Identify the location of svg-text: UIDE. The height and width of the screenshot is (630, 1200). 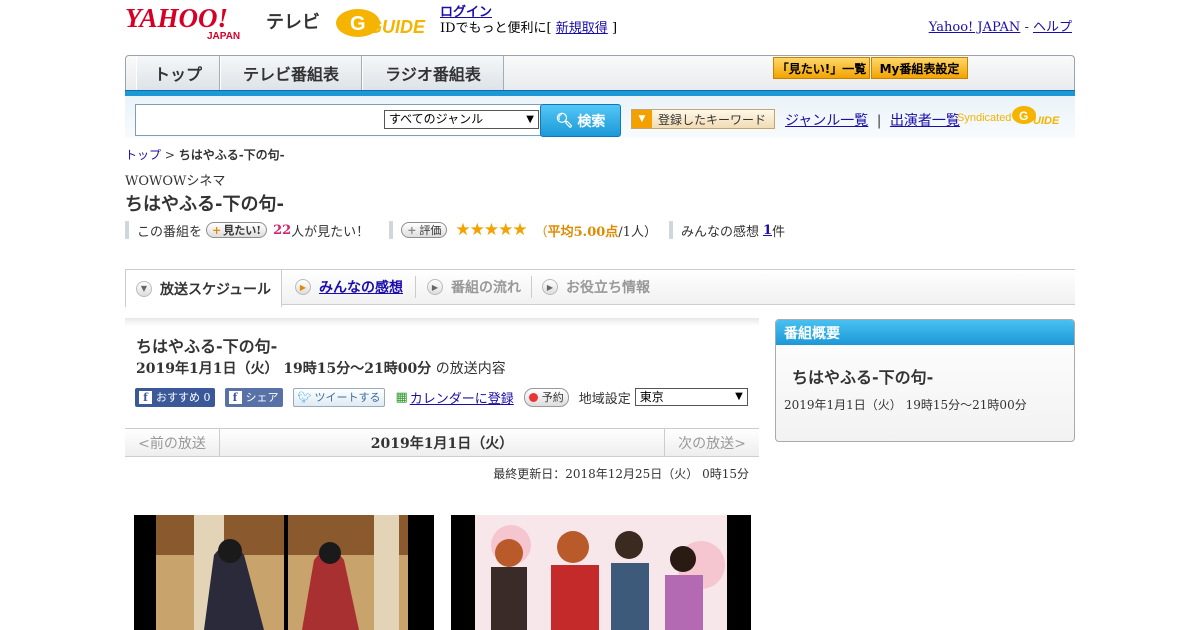
(1046, 121).